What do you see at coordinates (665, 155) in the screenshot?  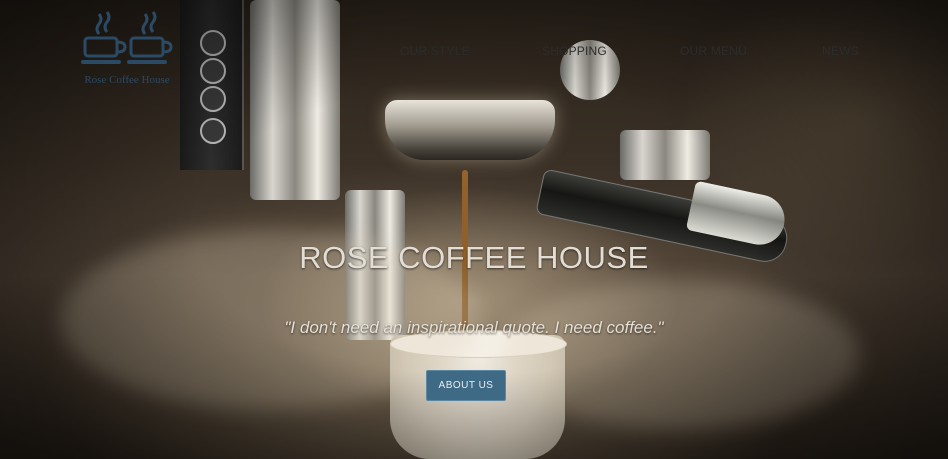 I see `machine-group-head` at bounding box center [665, 155].